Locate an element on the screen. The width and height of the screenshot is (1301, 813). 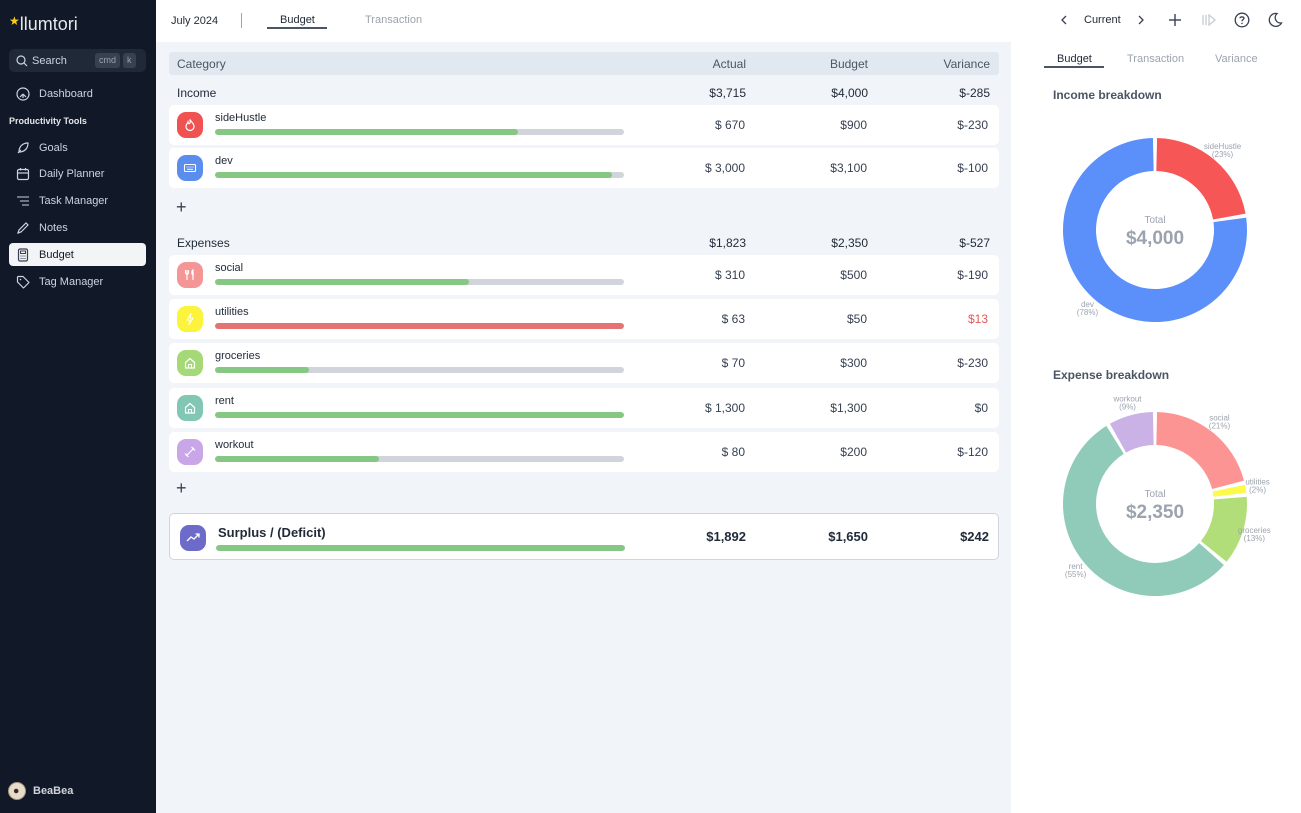
chevron-left-icon is located at coordinates (1064, 20).